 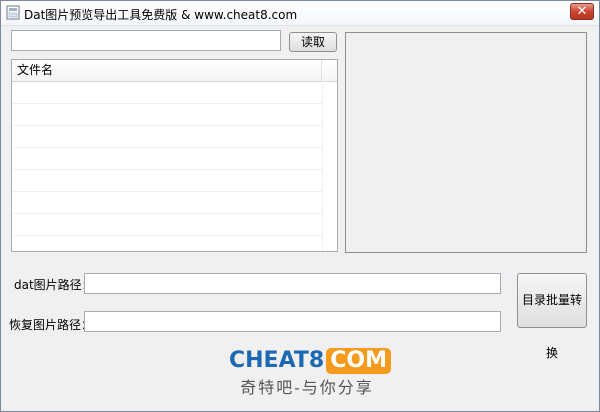 I want to click on logo-wordmark: CHEAT8 COM, so click(x=310, y=361).